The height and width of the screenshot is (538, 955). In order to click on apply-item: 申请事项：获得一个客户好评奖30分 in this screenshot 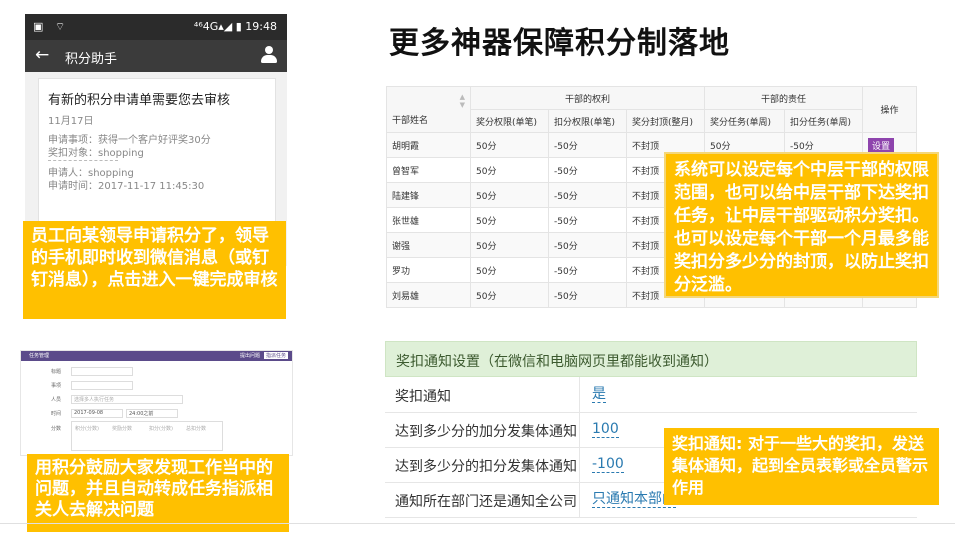, I will do `click(129, 140)`.